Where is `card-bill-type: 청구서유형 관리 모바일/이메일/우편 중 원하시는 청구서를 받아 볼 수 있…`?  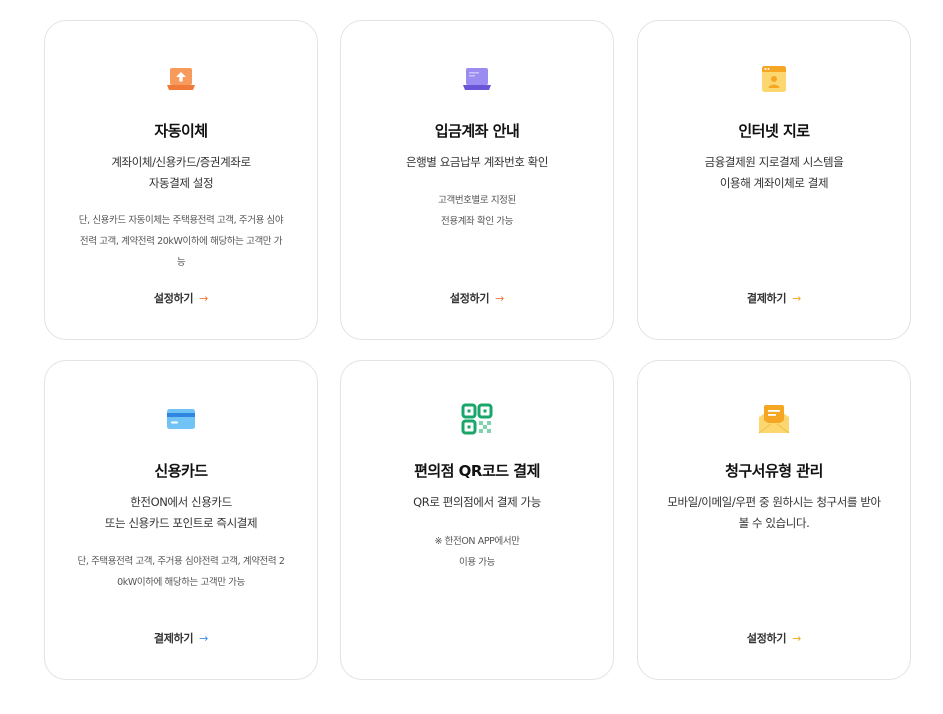 card-bill-type: 청구서유형 관리 모바일/이메일/우편 중 원하시는 청구서를 받아 볼 수 있… is located at coordinates (774, 520).